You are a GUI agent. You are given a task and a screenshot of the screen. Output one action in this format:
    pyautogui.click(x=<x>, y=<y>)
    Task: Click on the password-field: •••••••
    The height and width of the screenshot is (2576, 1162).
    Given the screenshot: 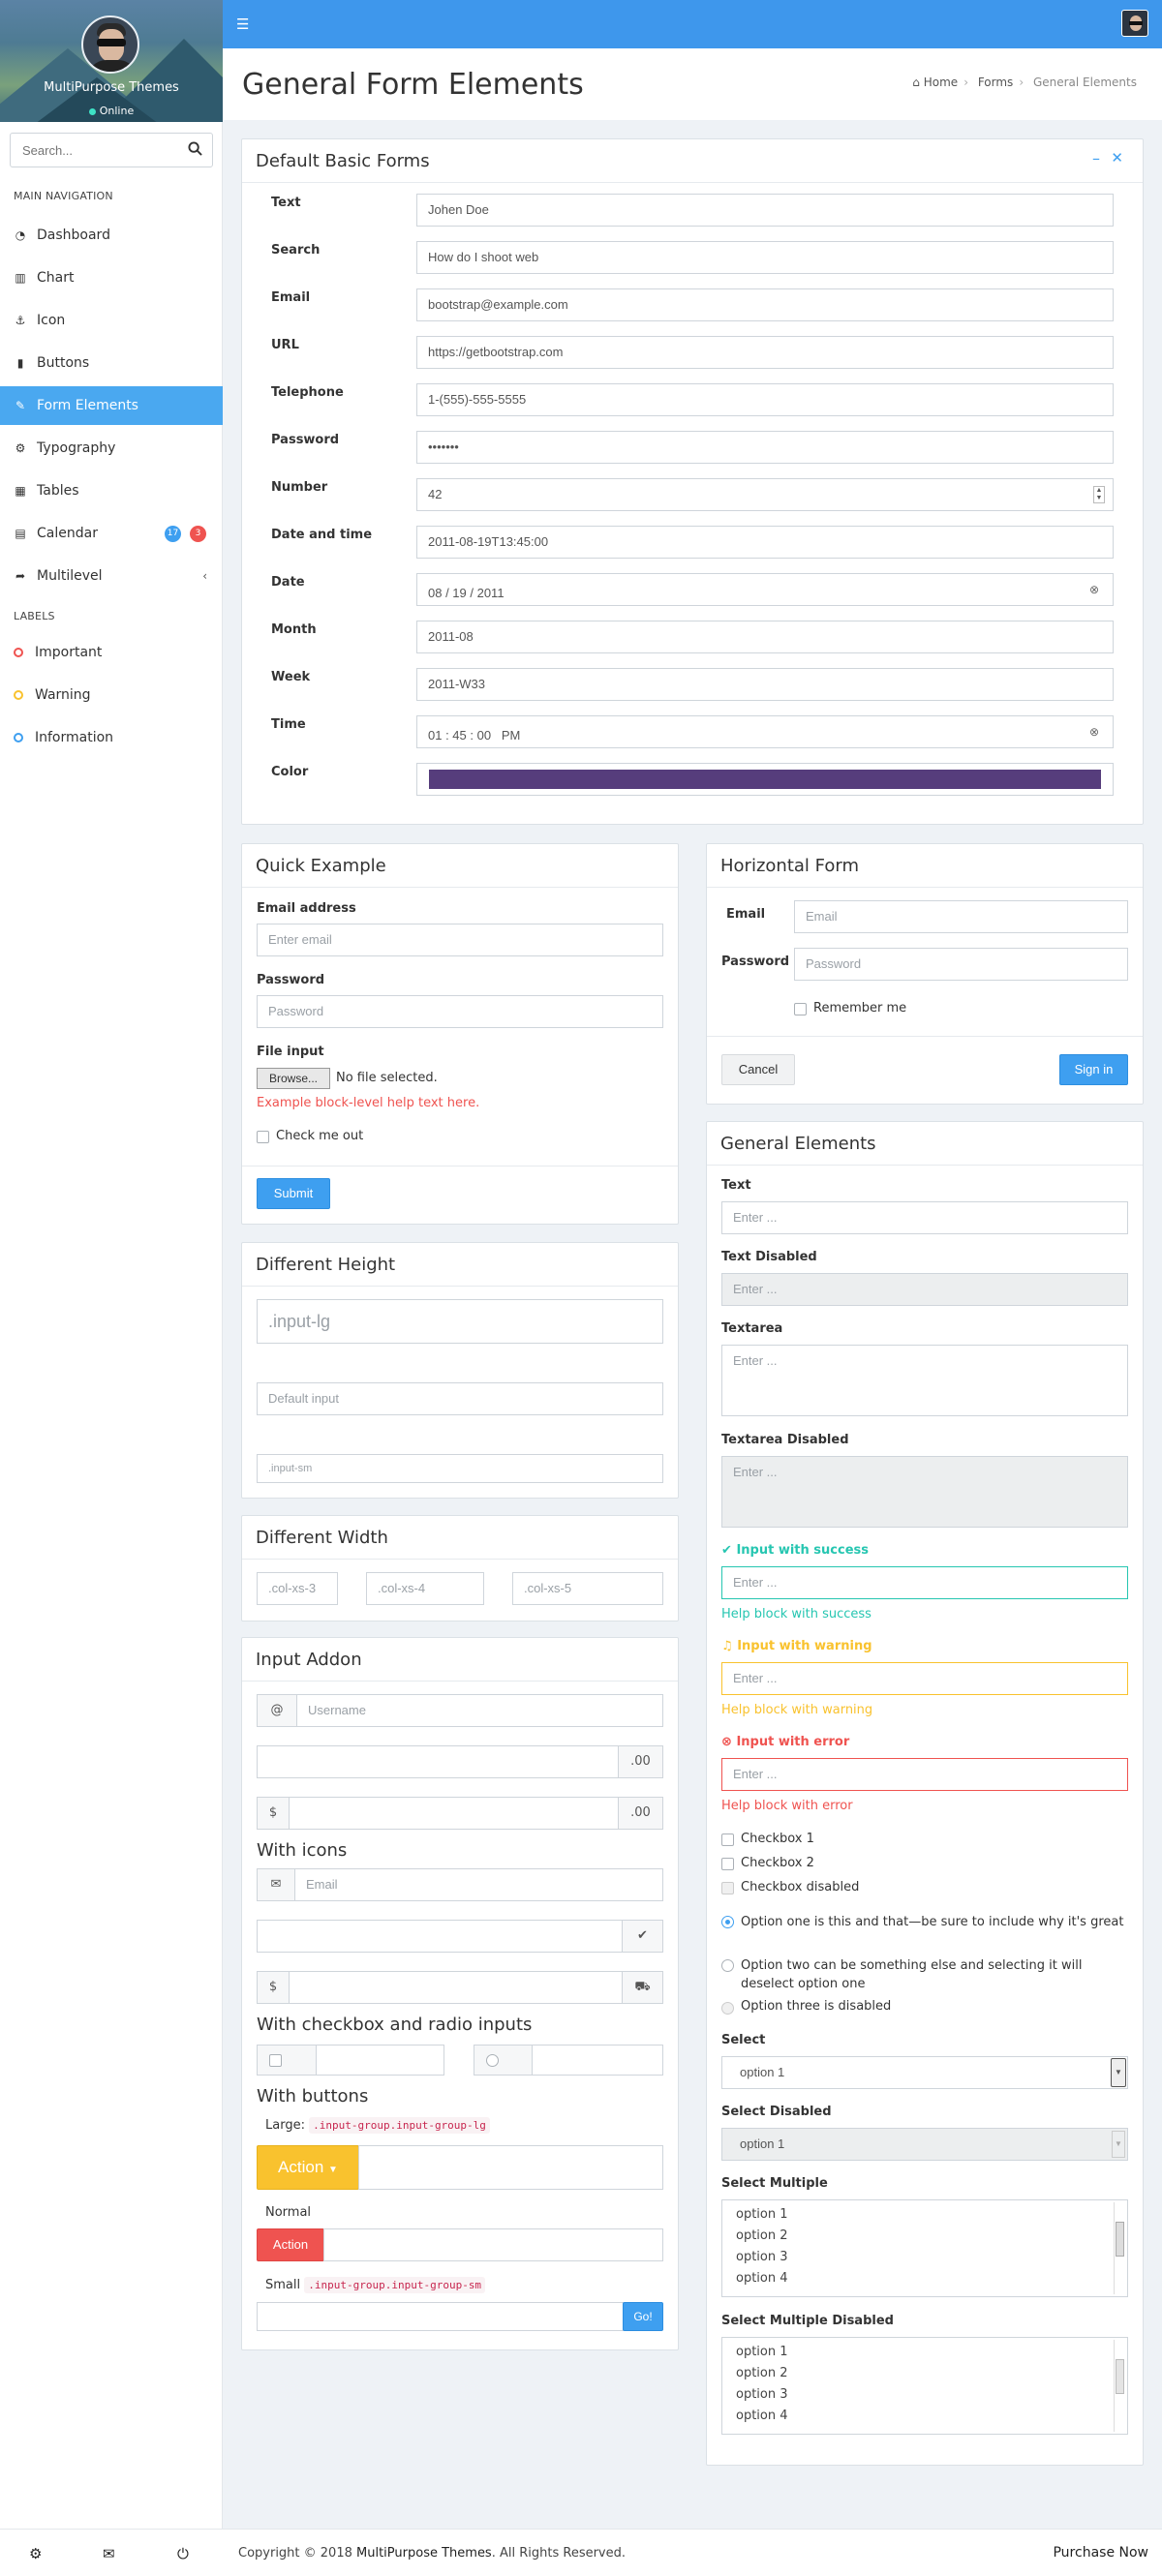 What is the action you would take?
    pyautogui.click(x=765, y=447)
    